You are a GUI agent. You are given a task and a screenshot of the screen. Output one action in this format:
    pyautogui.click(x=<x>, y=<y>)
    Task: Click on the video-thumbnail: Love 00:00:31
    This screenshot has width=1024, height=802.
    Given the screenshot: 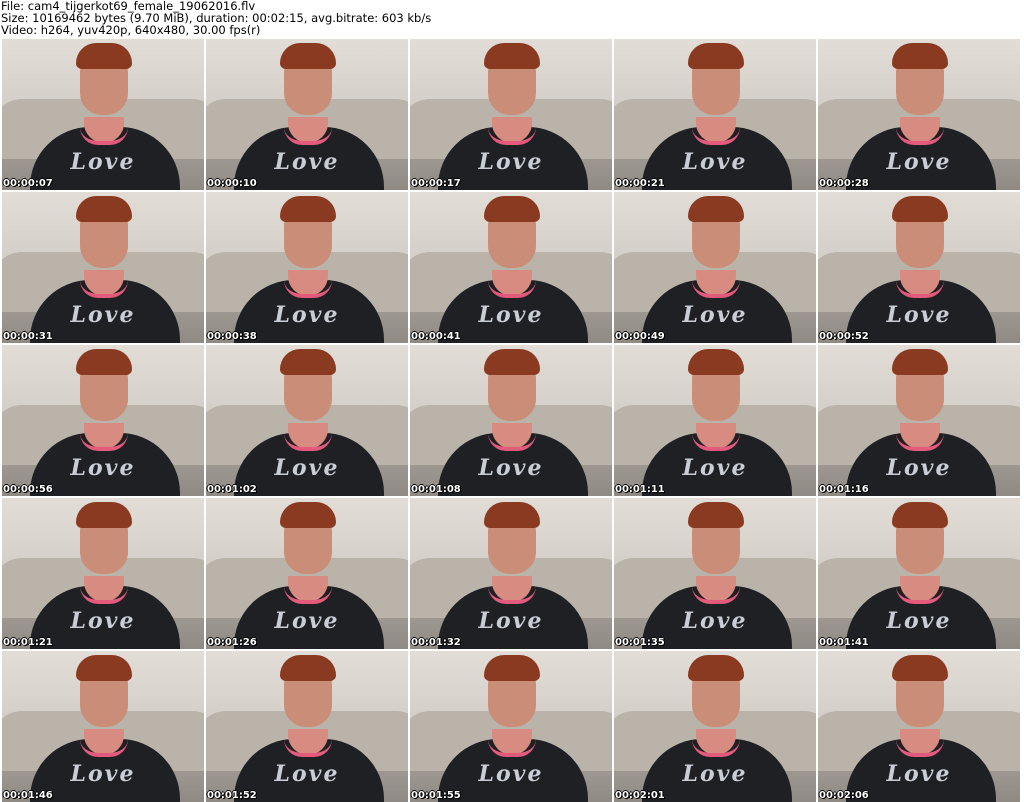 What is the action you would take?
    pyautogui.click(x=103, y=267)
    